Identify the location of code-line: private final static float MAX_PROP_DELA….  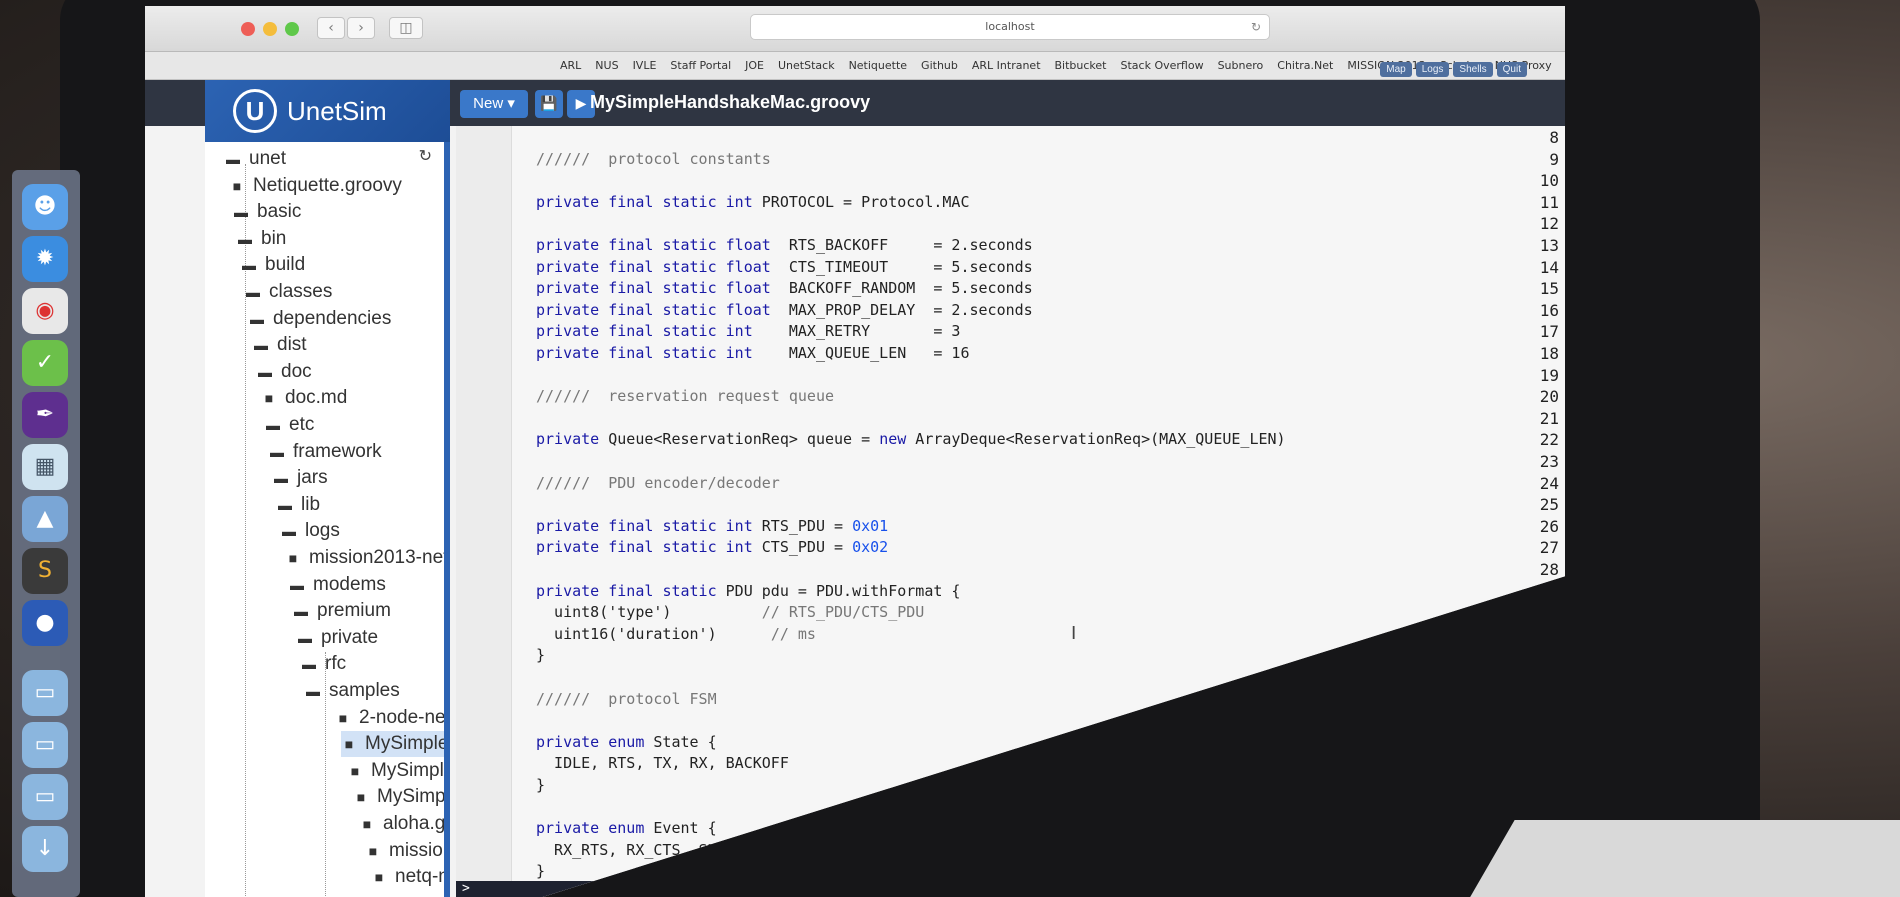
(784, 310).